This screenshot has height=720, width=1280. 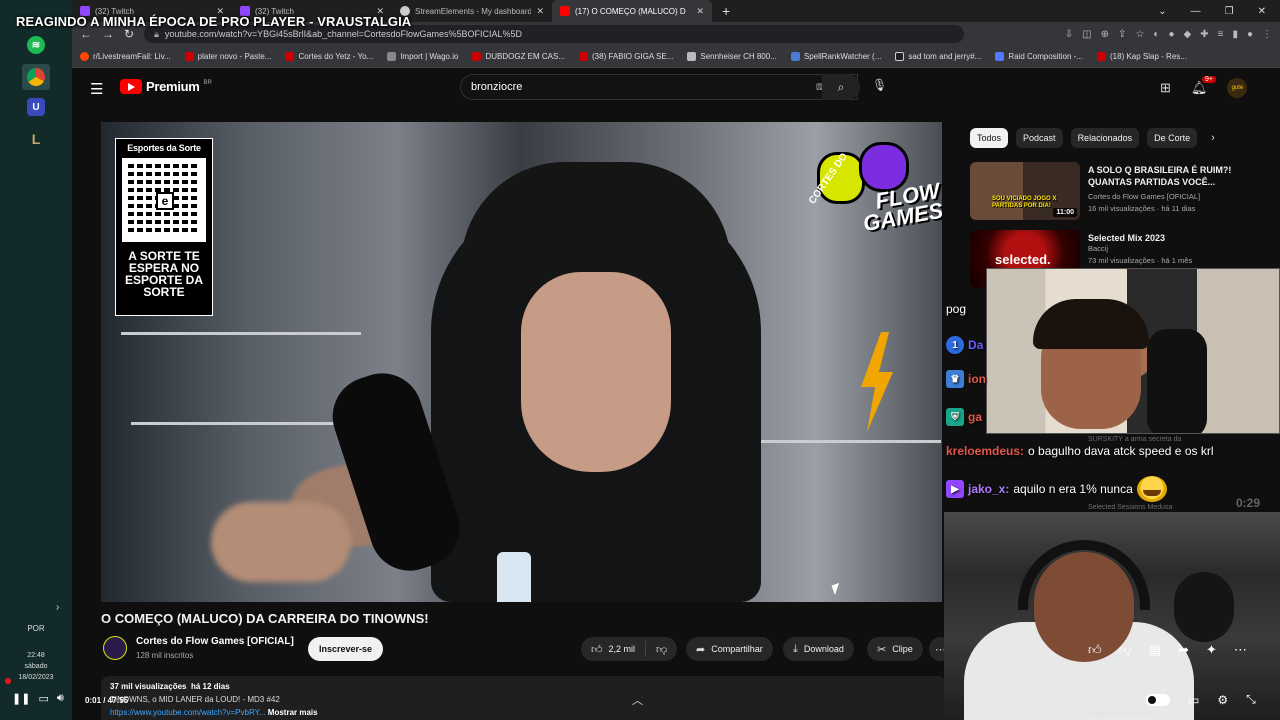 I want to click on chat-icon: ▭, so click(x=43, y=698).